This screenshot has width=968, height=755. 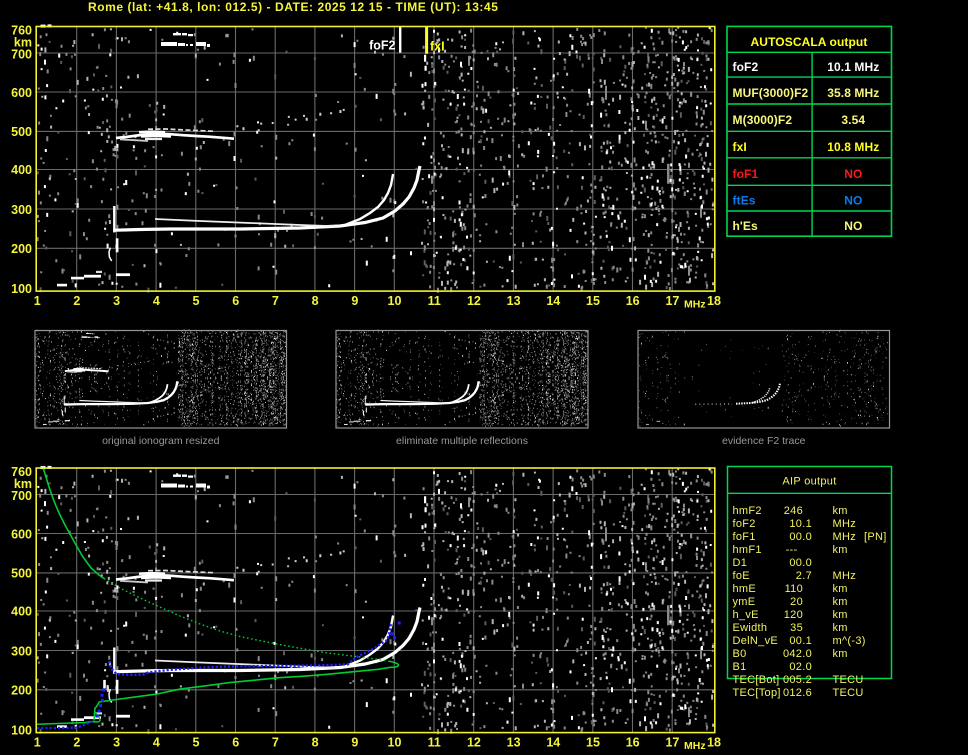 What do you see at coordinates (771, 93) in the screenshot?
I see `svg-text: MUF(3000)F2` at bounding box center [771, 93].